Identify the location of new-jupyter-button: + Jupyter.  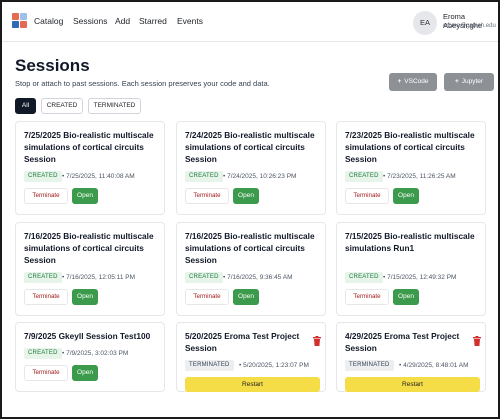
(469, 82).